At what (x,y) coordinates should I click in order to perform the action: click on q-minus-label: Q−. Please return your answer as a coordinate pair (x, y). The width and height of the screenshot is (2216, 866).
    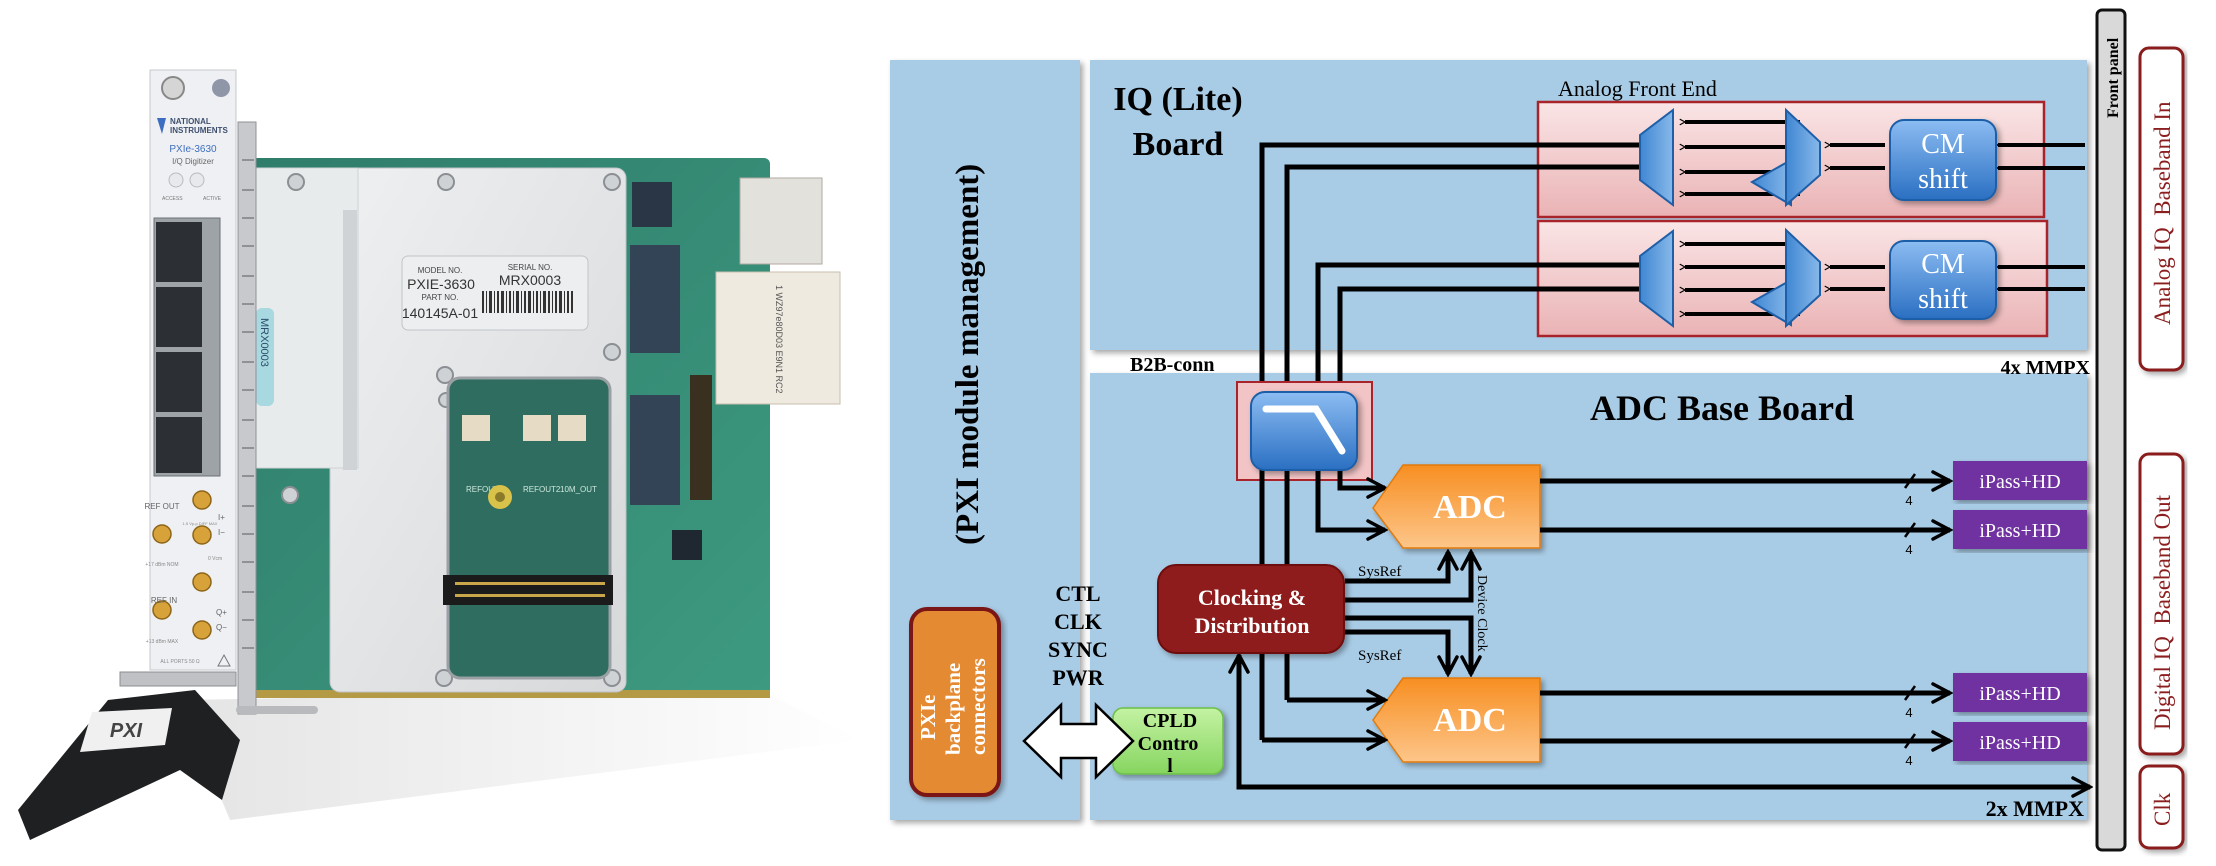
    Looking at the image, I should click on (221, 627).